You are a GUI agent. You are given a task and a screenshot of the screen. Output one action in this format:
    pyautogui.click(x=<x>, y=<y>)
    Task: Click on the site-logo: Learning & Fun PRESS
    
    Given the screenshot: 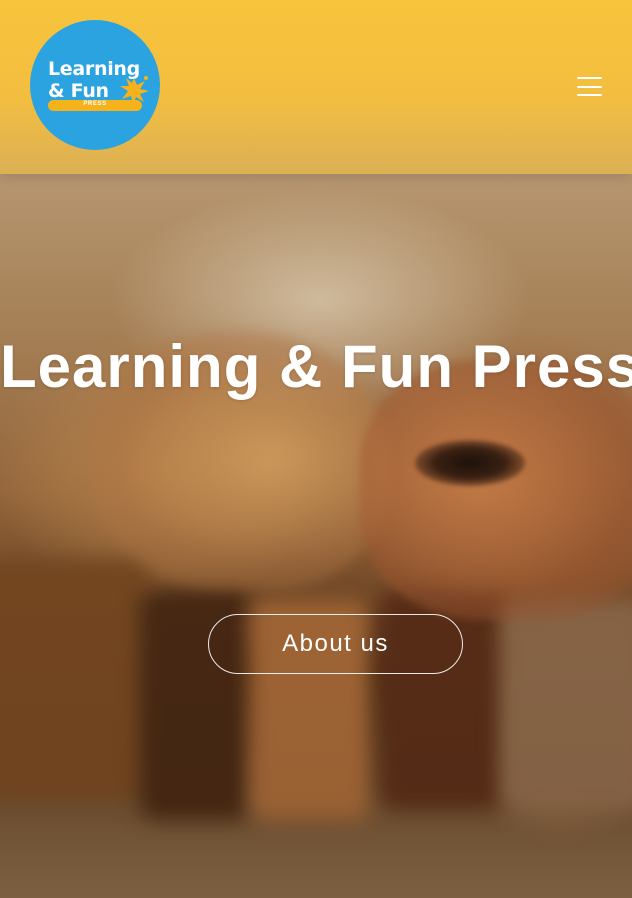 What is the action you would take?
    pyautogui.click(x=95, y=85)
    